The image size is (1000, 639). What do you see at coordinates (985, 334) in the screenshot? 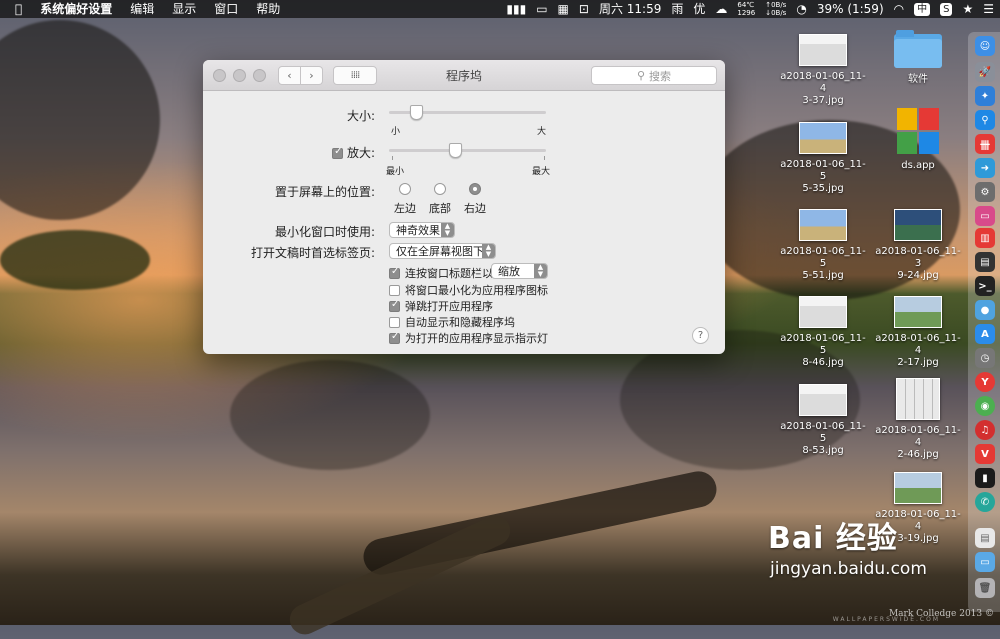
I see `app-store-icon: A` at bounding box center [985, 334].